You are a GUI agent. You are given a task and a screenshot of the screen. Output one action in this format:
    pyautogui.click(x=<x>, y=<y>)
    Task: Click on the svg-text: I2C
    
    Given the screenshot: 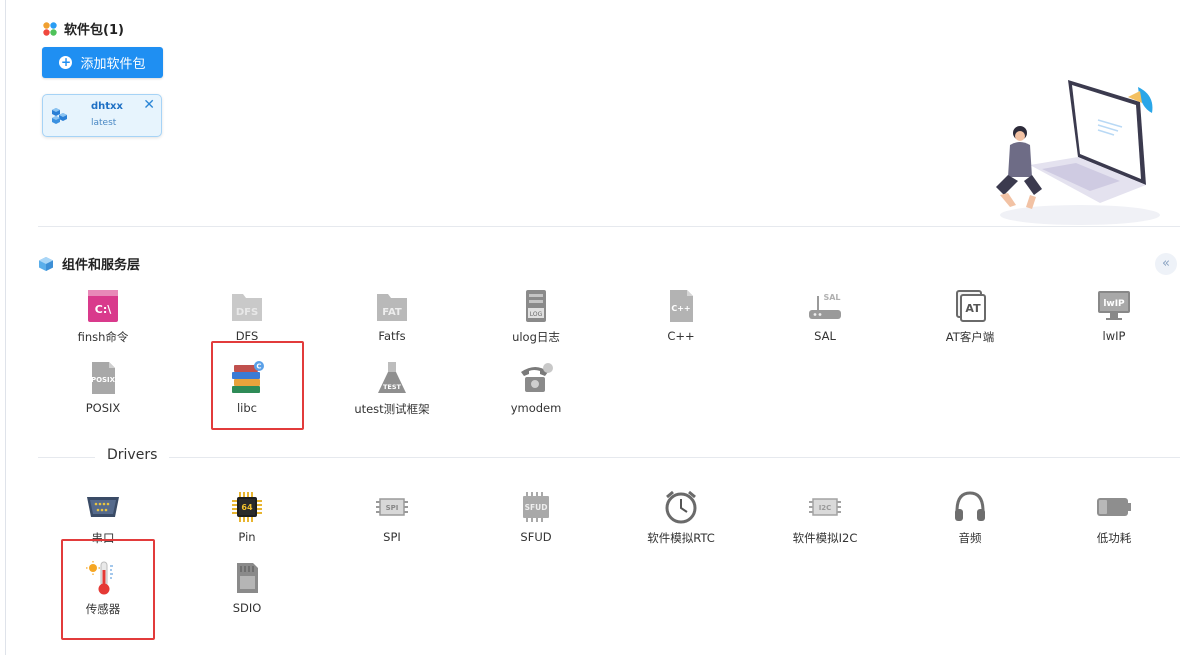 What is the action you would take?
    pyautogui.click(x=825, y=508)
    